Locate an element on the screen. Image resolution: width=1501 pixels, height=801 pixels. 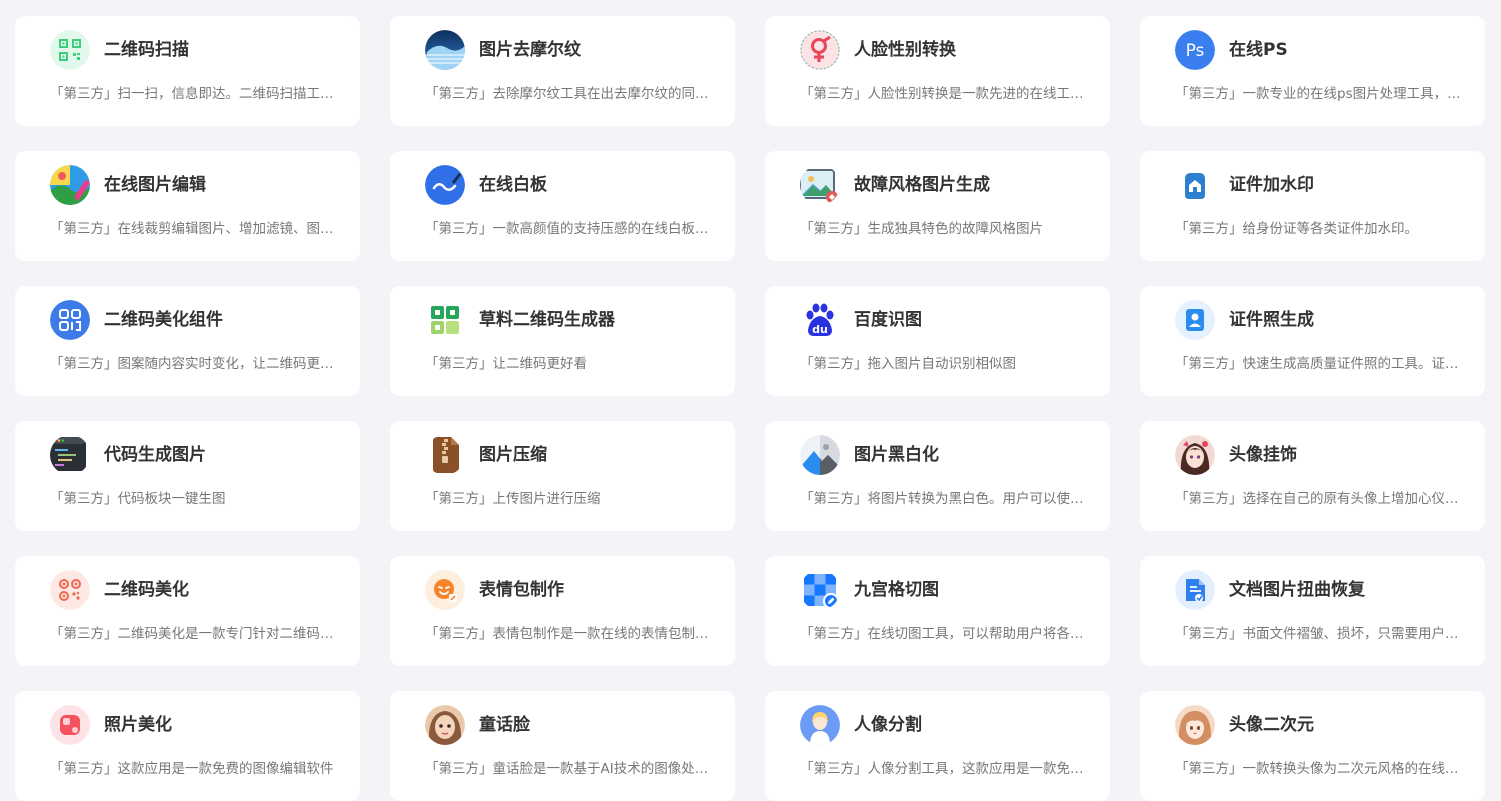
tool-description: 「第三方」一款专业的在线ps图片处理工具，功能强大 is located at coordinates (1321, 94).